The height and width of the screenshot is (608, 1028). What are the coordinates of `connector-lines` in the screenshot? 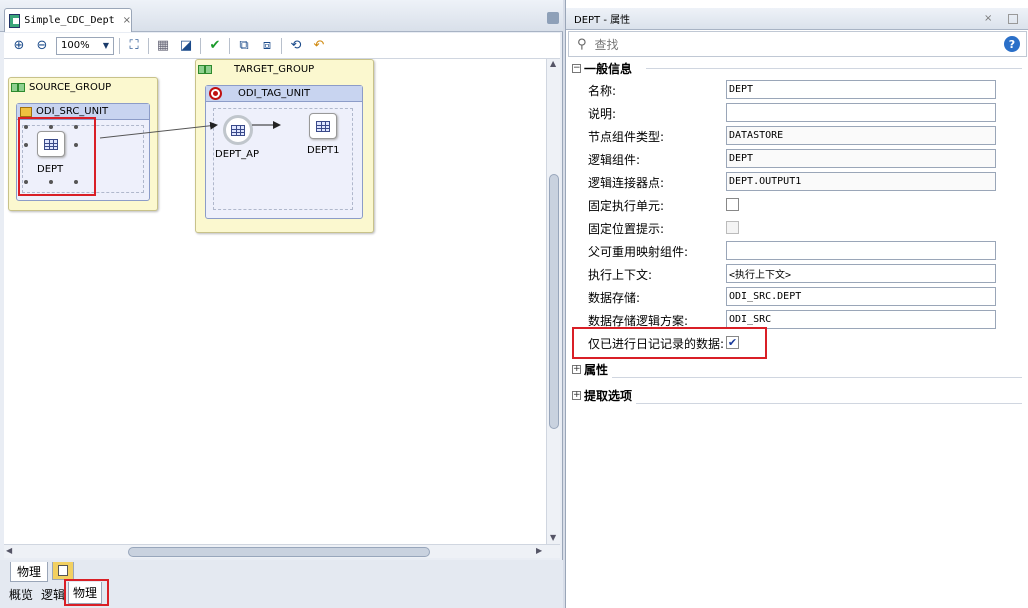 It's located at (190, 130).